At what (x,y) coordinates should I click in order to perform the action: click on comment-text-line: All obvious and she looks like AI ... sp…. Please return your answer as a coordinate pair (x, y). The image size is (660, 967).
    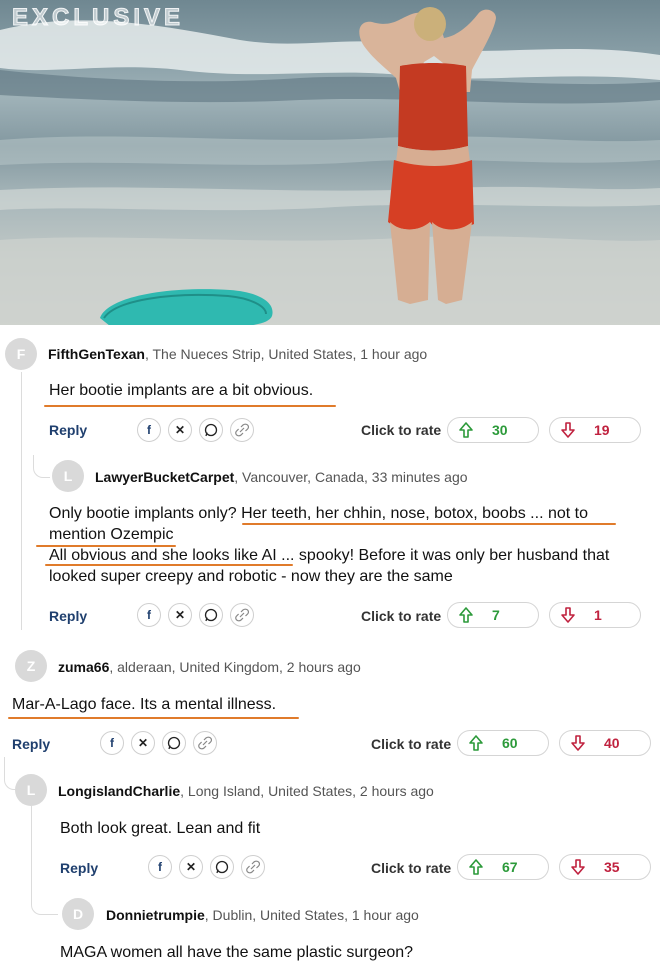
    Looking at the image, I should click on (329, 555).